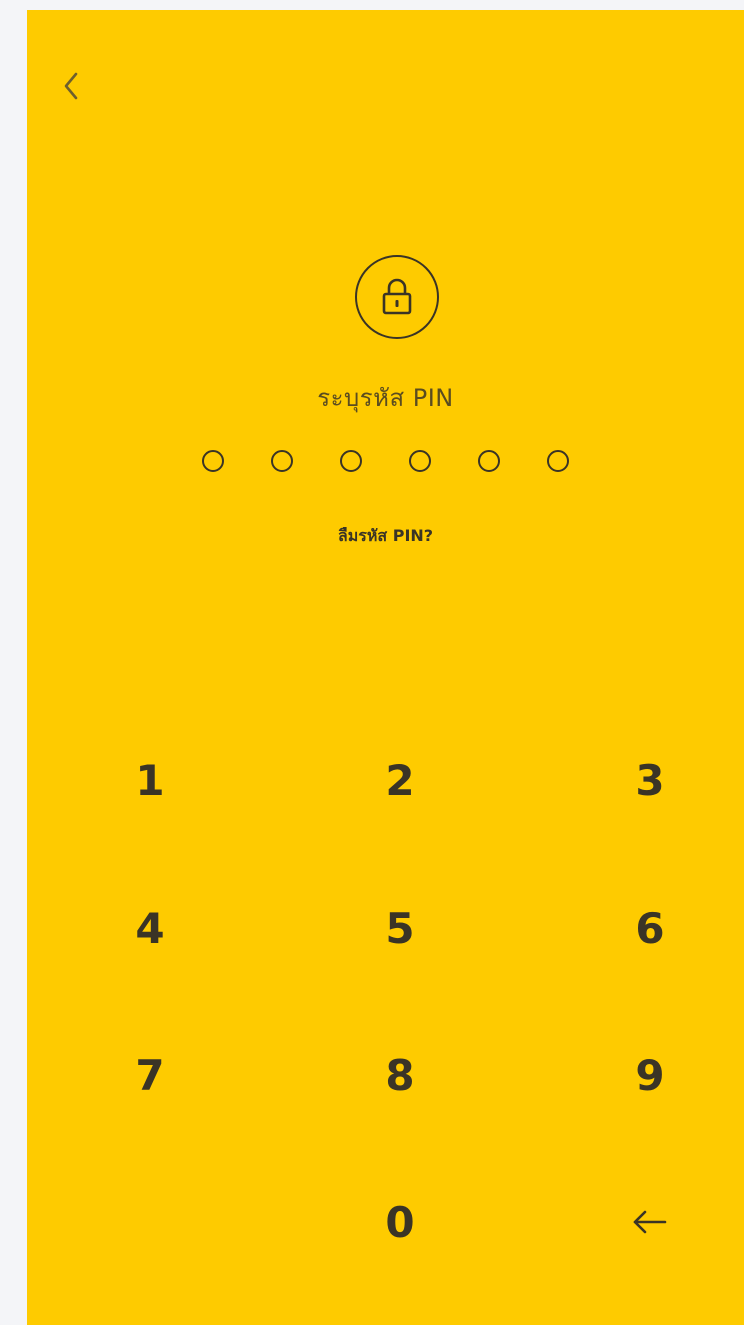 This screenshot has height=1325, width=744. I want to click on key-9: 9, so click(650, 1075).